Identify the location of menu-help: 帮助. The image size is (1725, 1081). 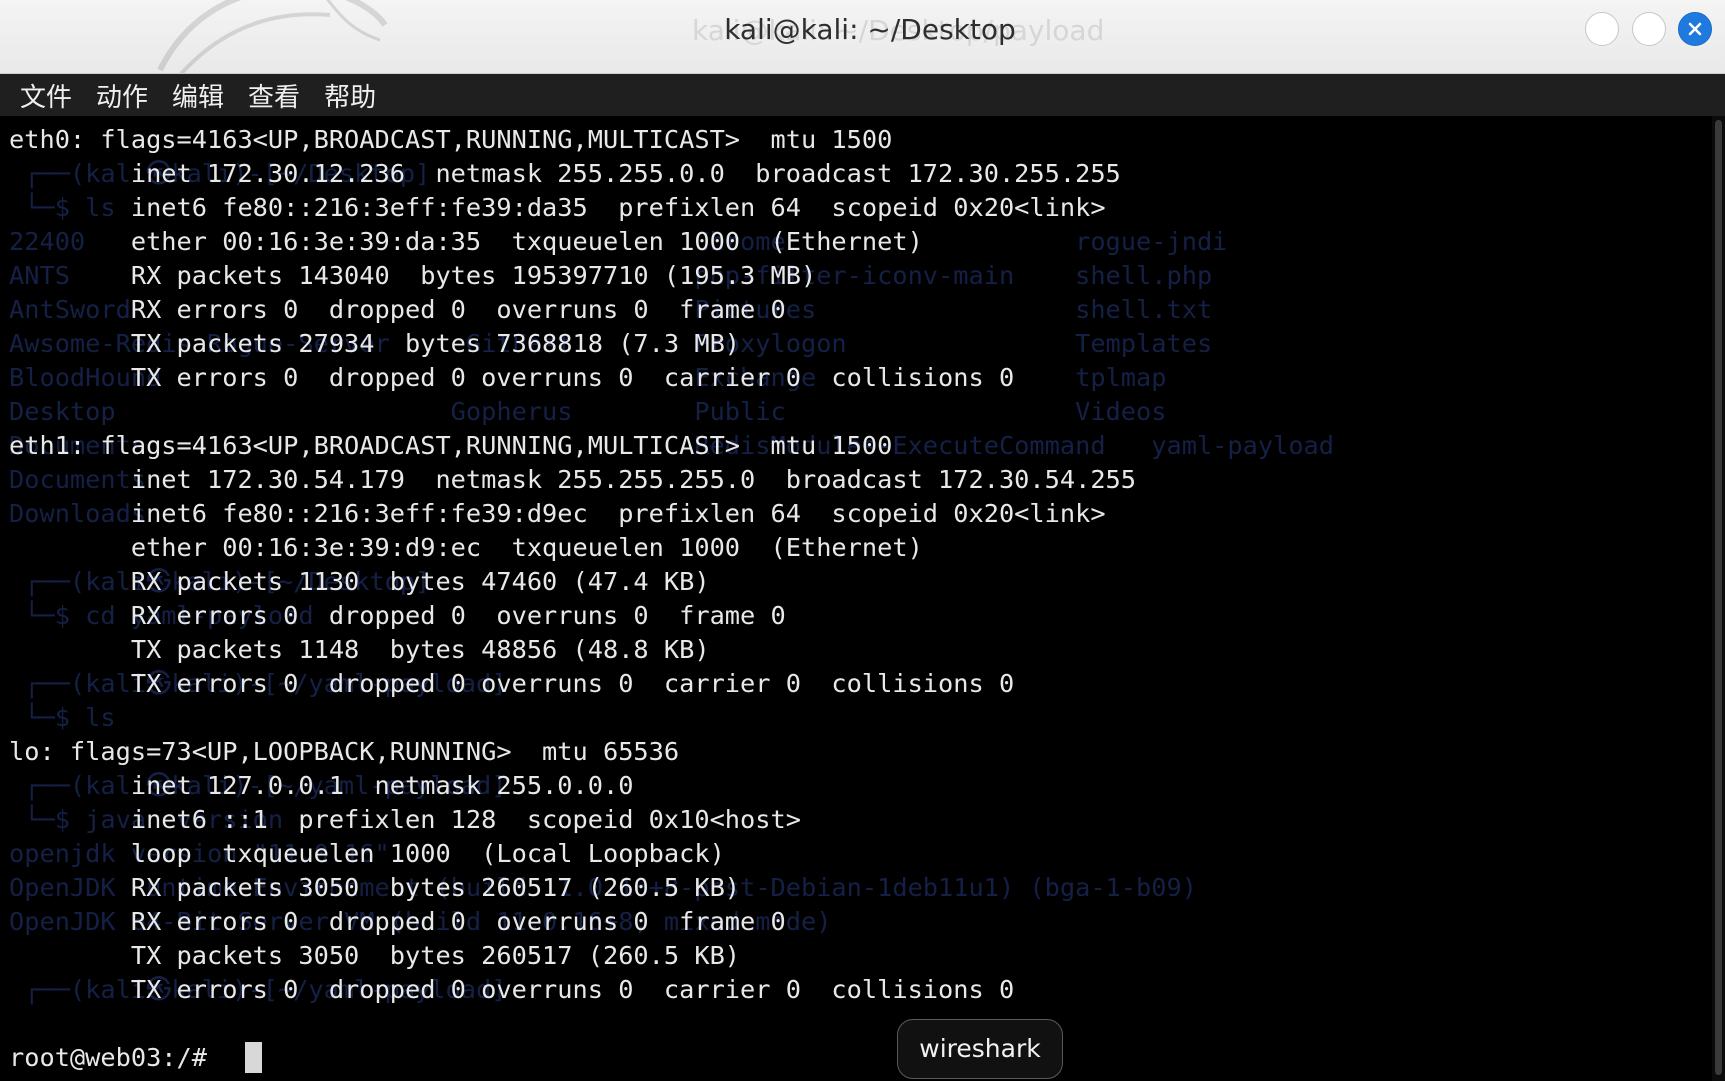
(350, 95).